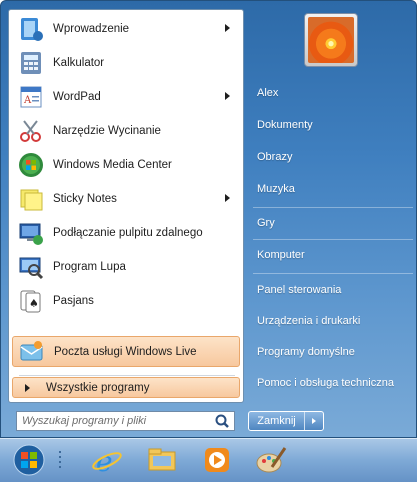 The height and width of the screenshot is (482, 417). I want to click on program-item-windows-live-mail: Poczta usługi Windows Live, so click(126, 351).